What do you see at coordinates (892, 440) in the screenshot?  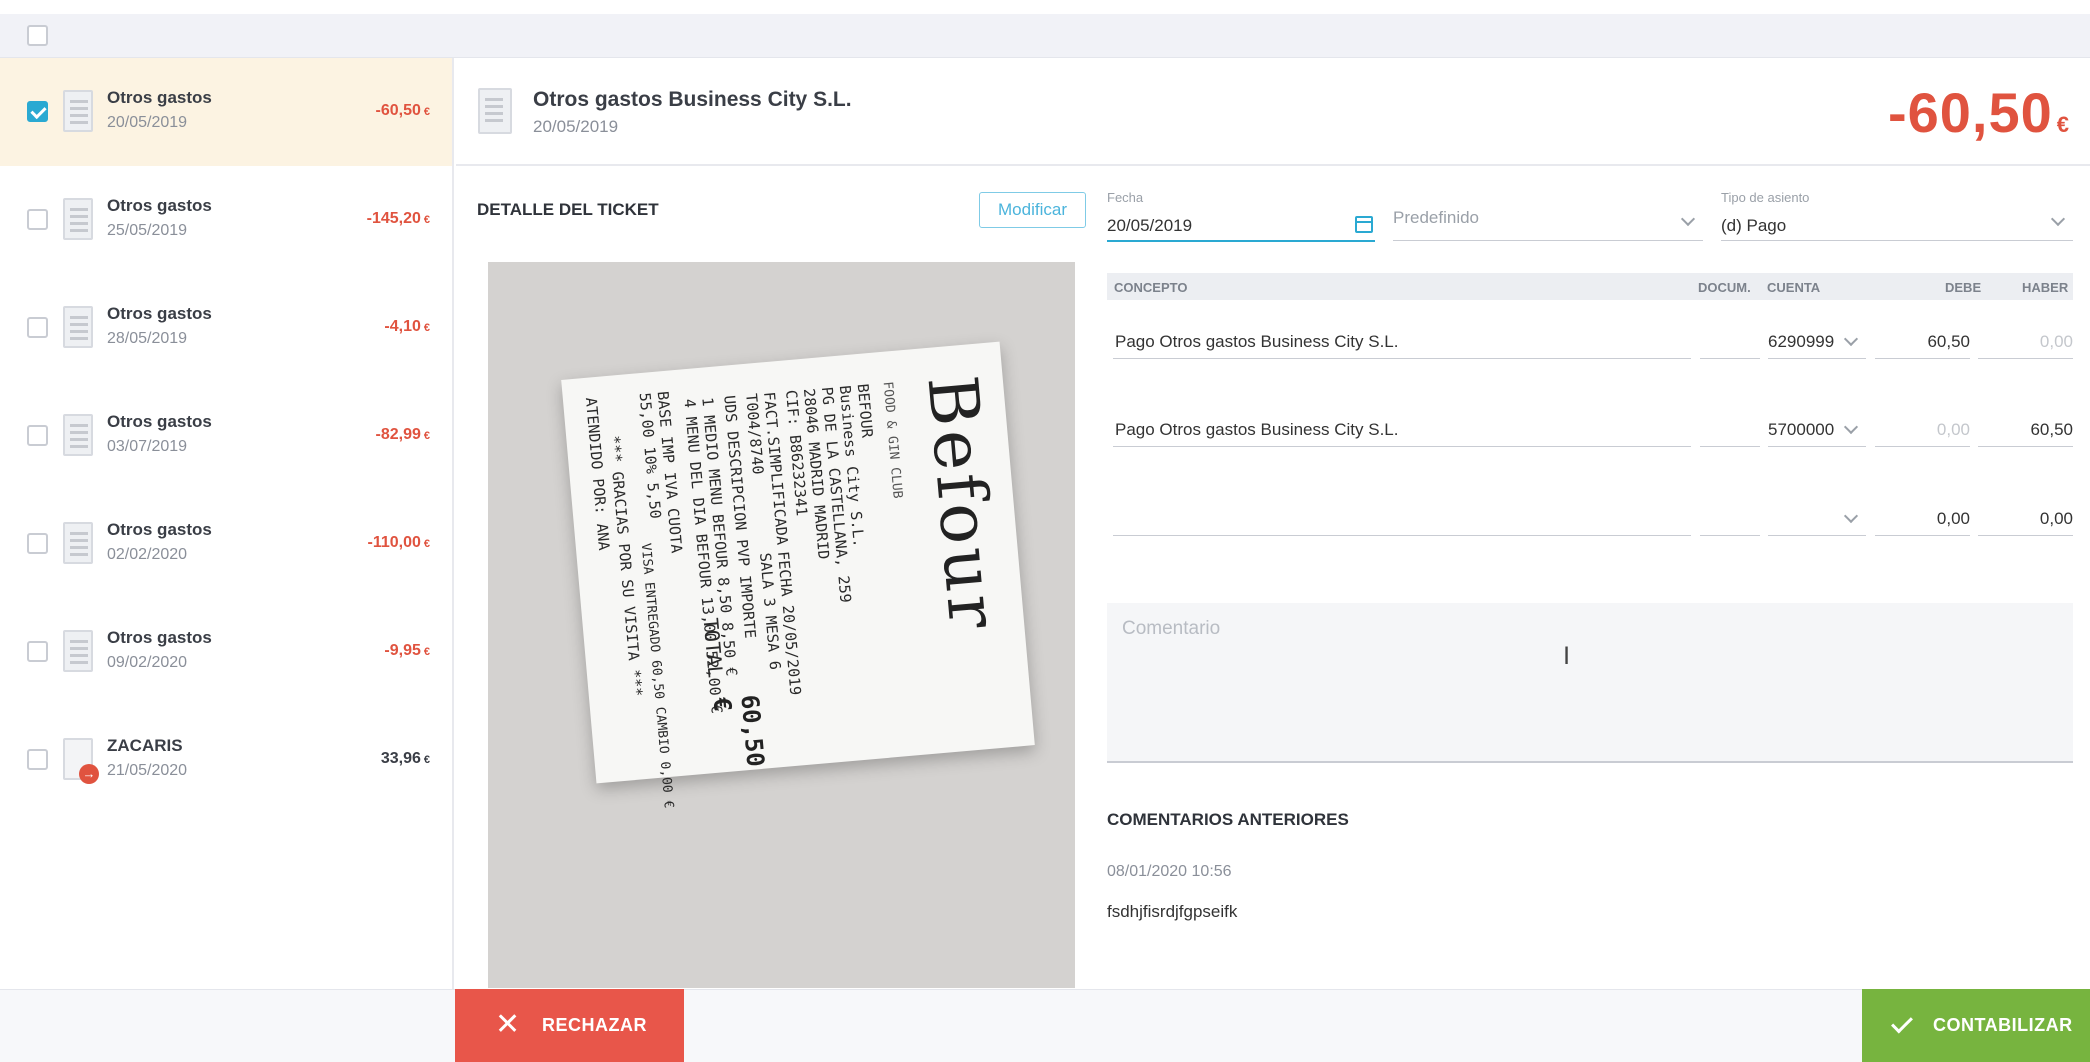 I see `receipt-tagline: FOOD & GIN CLUB` at bounding box center [892, 440].